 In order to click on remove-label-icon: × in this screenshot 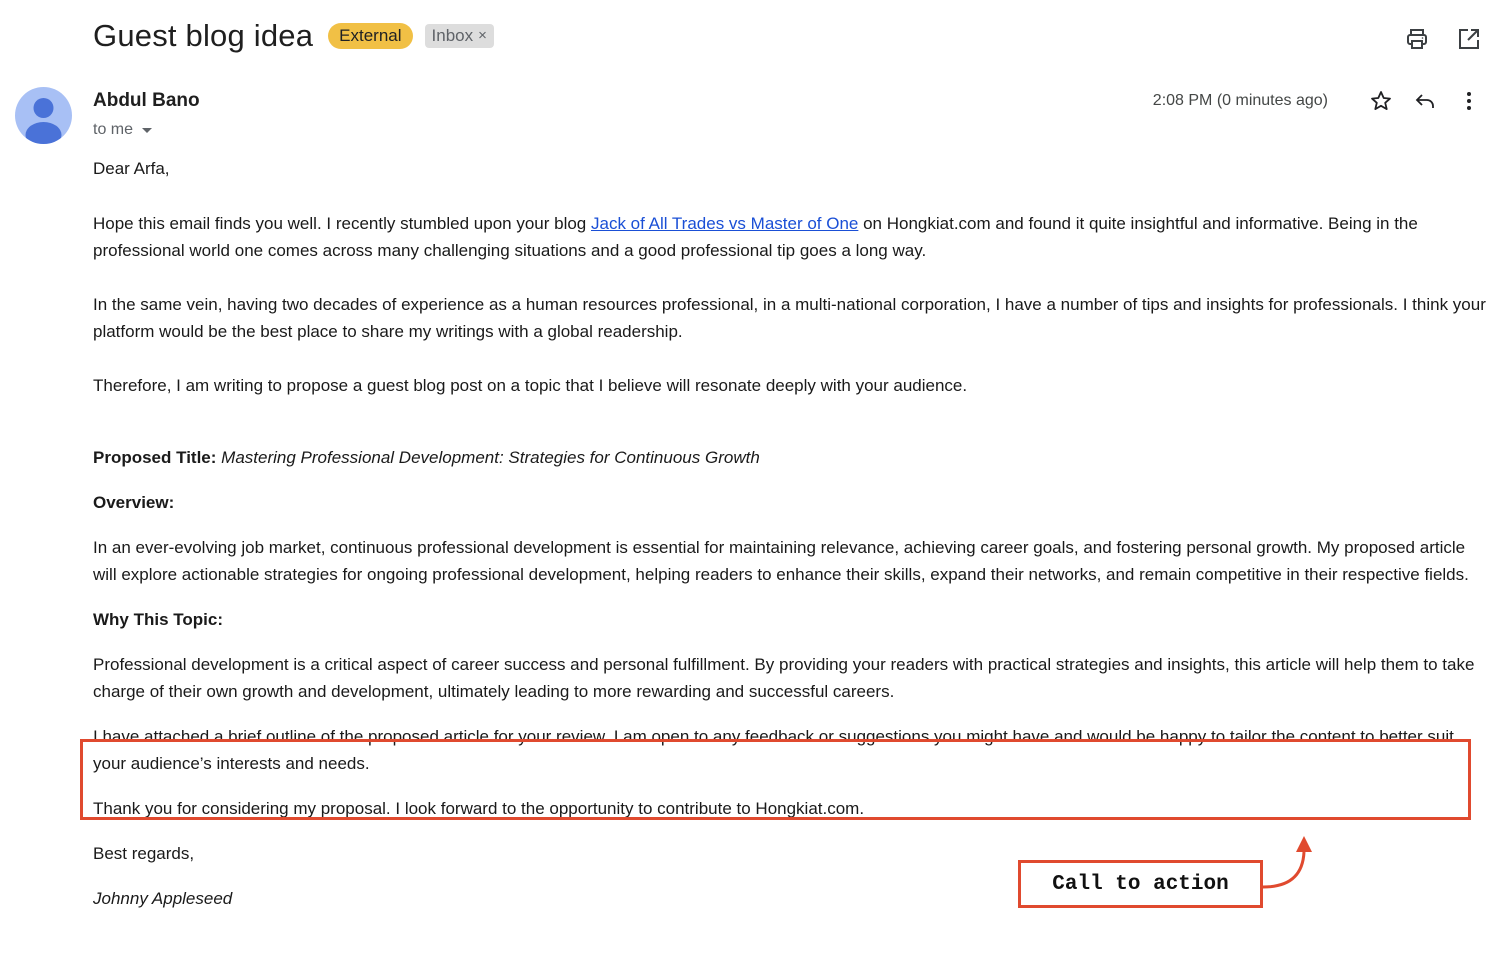, I will do `click(482, 36)`.